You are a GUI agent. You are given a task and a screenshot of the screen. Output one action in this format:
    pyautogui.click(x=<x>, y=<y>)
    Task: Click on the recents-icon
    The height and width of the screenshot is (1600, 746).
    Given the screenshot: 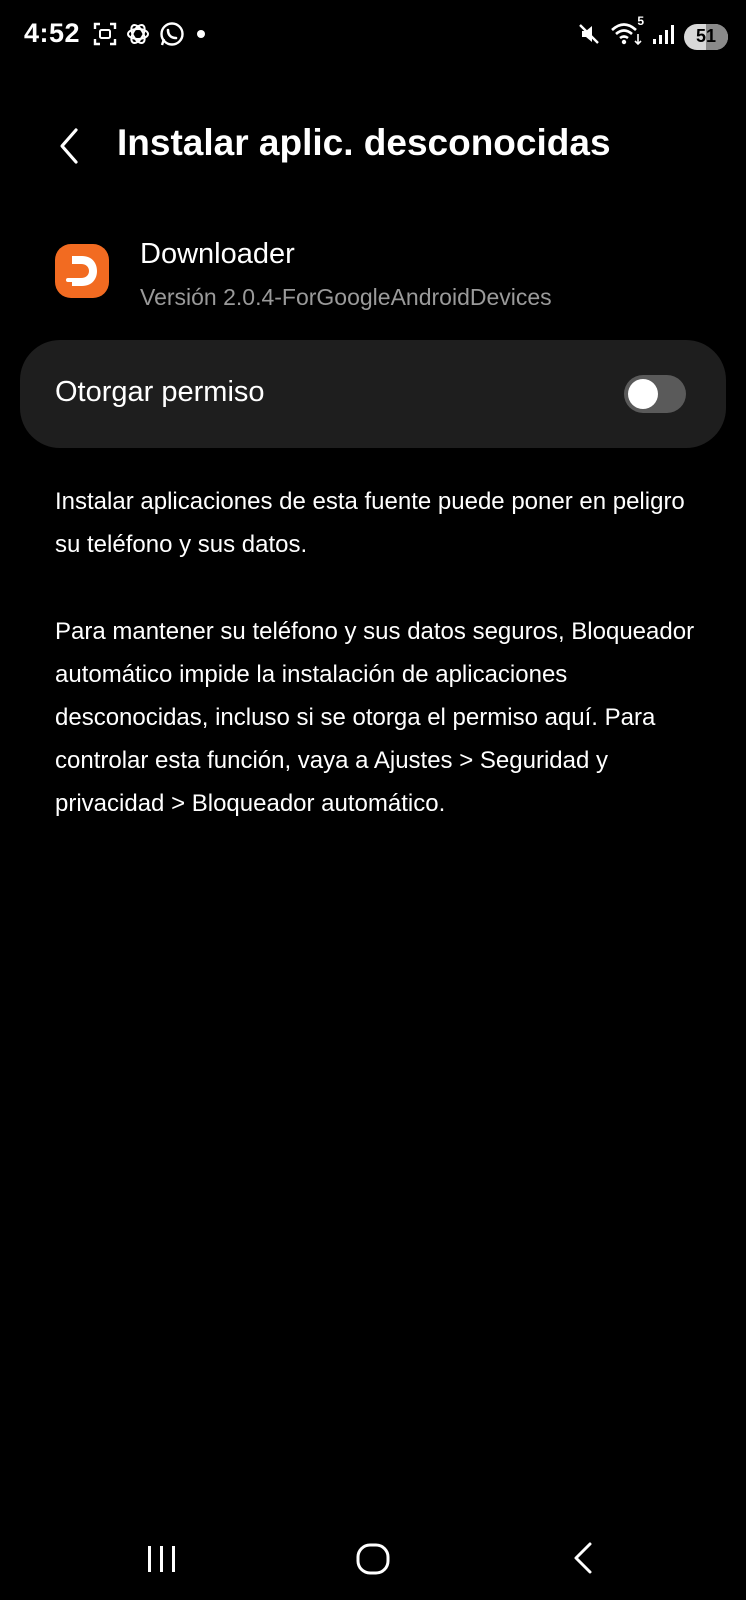 What is the action you would take?
    pyautogui.click(x=161, y=1559)
    